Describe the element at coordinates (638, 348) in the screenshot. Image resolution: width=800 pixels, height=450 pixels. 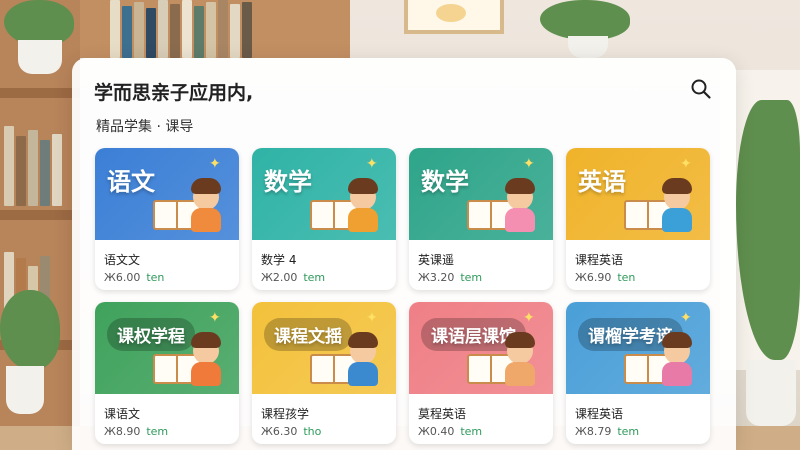
I see `course-thumbnail: 谓榴学考谛 ✦` at that location.